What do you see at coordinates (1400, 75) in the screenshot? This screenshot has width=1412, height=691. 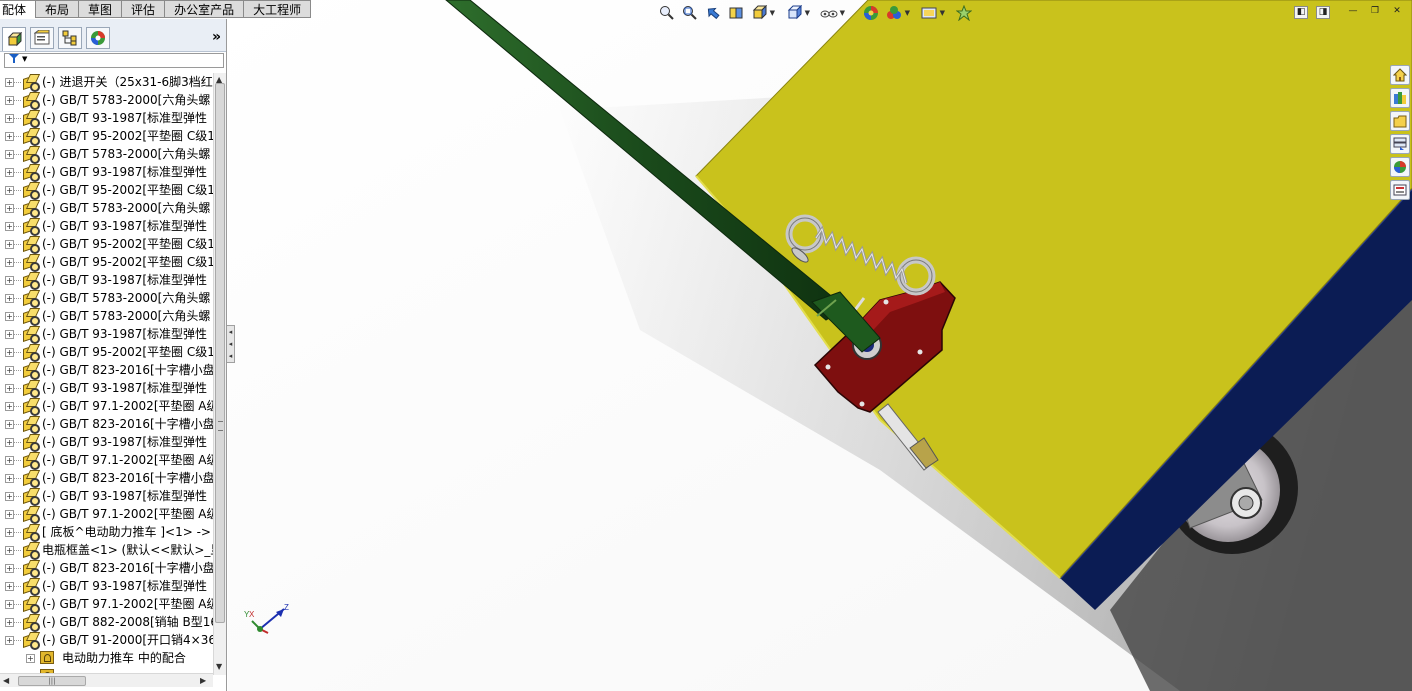 I see `home-icon` at bounding box center [1400, 75].